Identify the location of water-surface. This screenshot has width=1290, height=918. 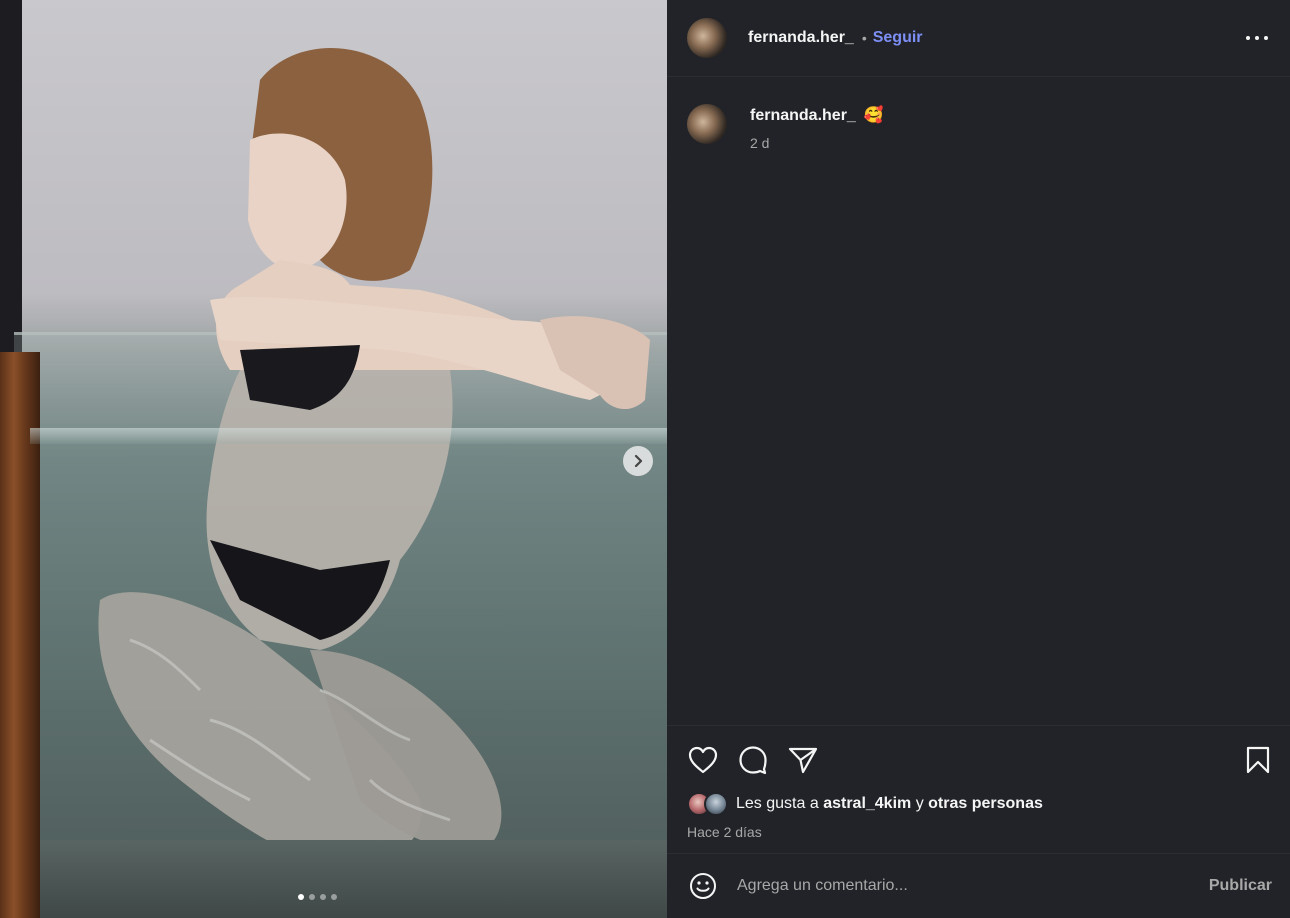
(348, 436).